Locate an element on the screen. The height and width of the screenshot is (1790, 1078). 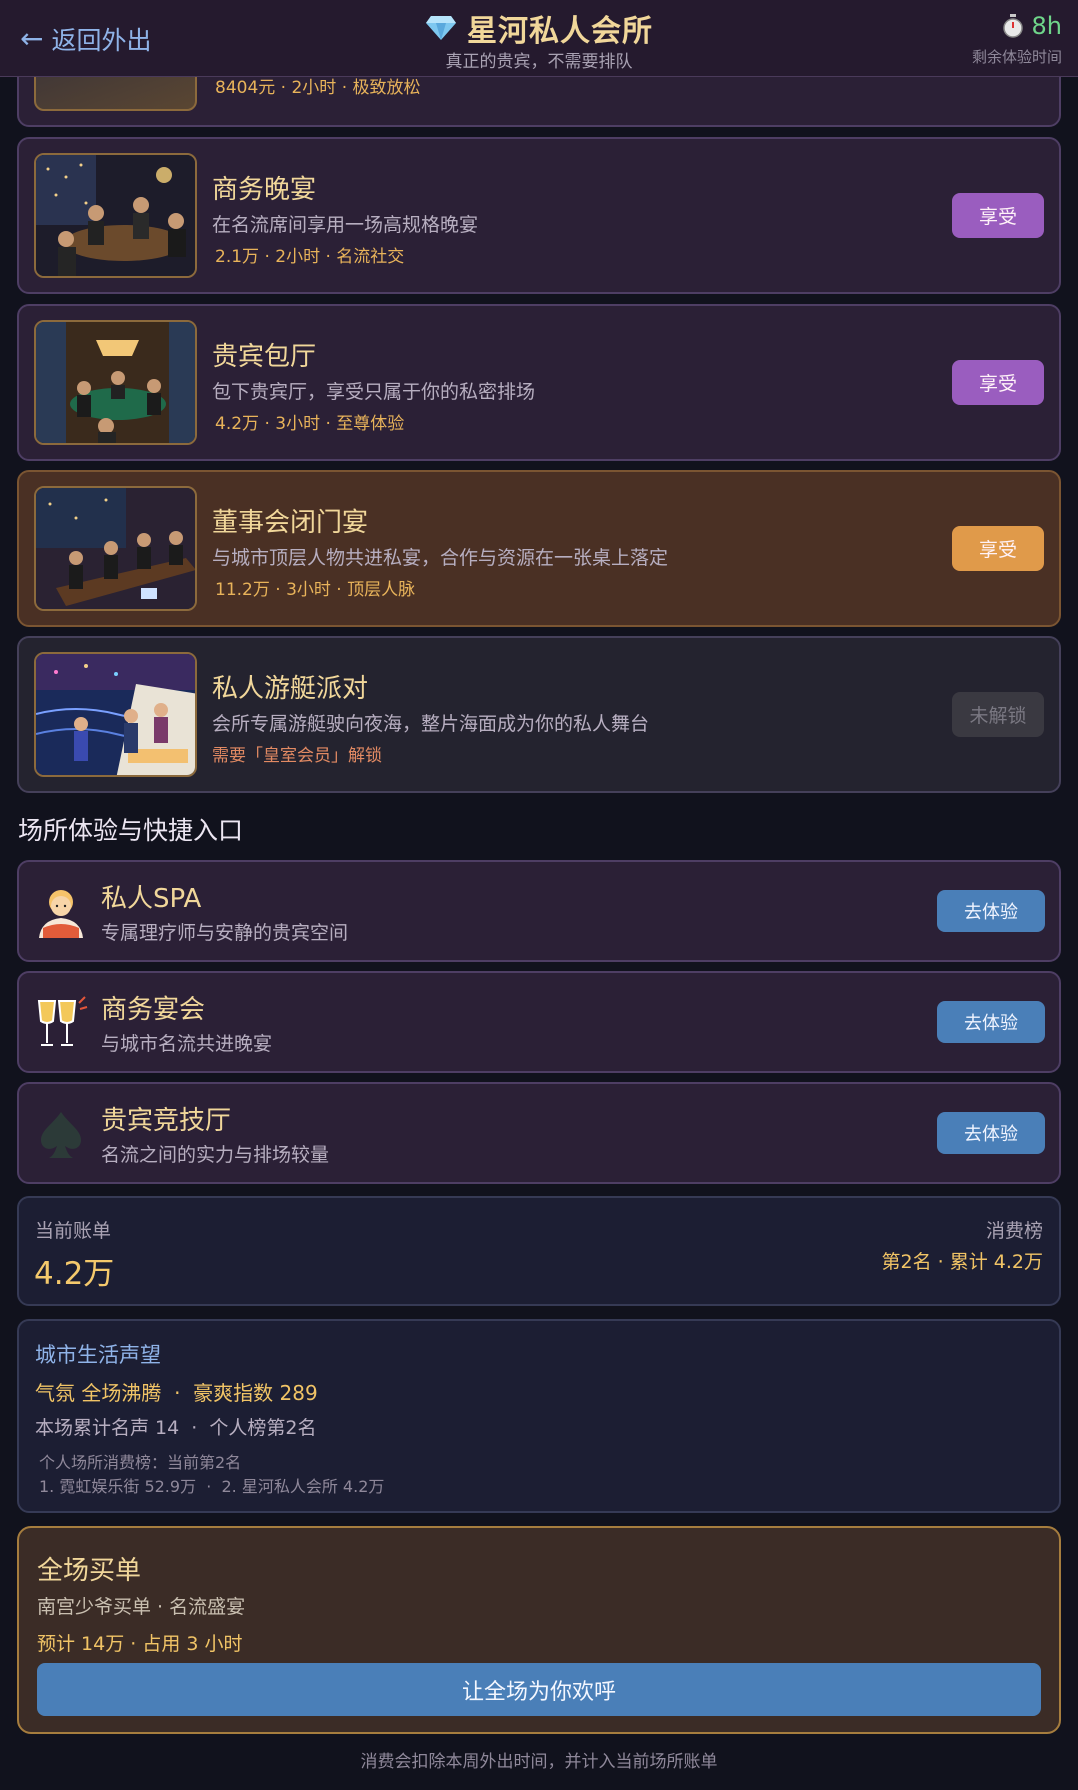
top-bar: ← 返回外出 星河私人会所 真正的贵宾，不需要排队 8h 剩余体验时间 is located at coordinates (539, 38).